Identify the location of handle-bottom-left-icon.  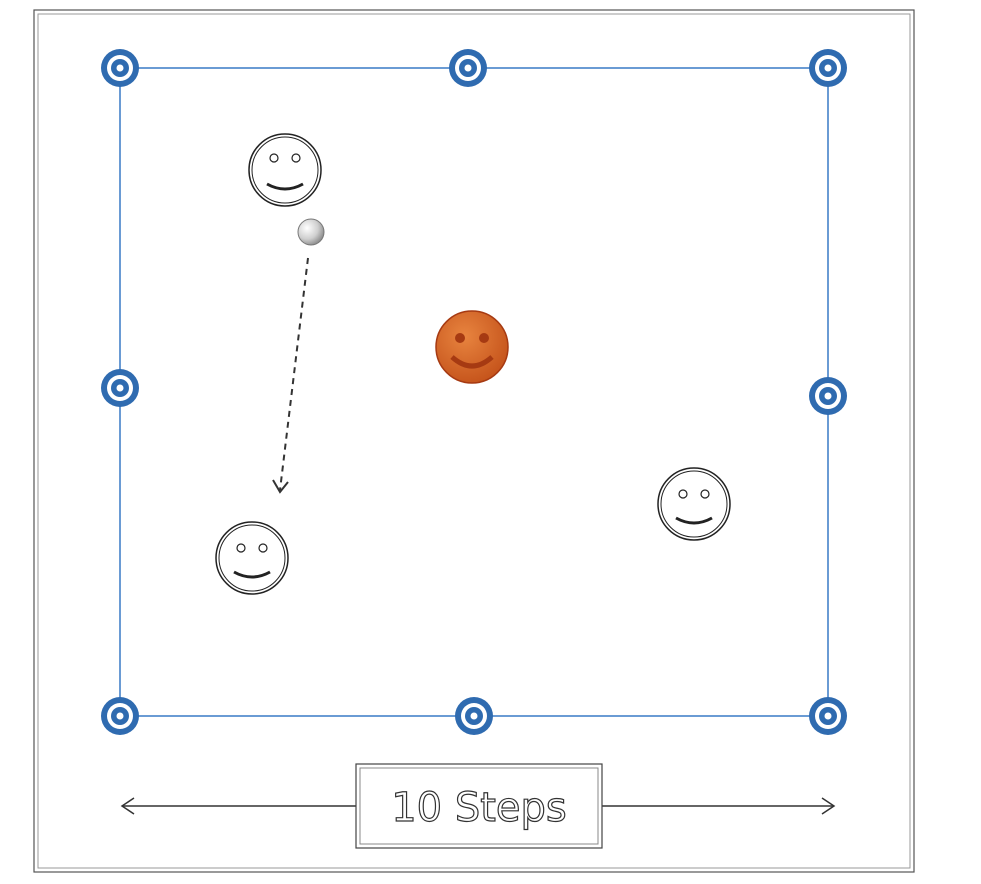
(120, 716).